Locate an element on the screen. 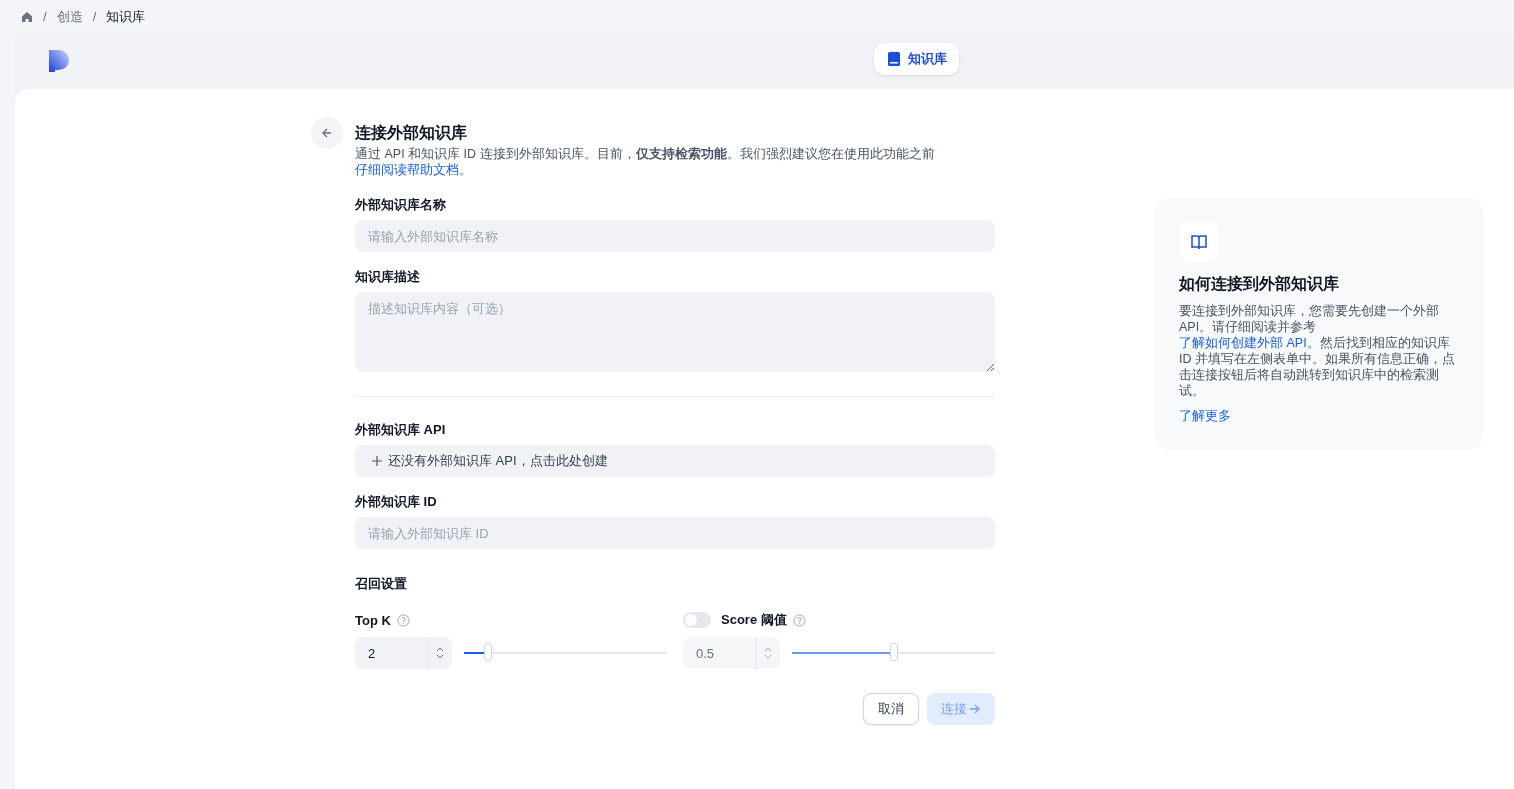 This screenshot has width=1514, height=789. field-label: 知识库描述 is located at coordinates (388, 277).